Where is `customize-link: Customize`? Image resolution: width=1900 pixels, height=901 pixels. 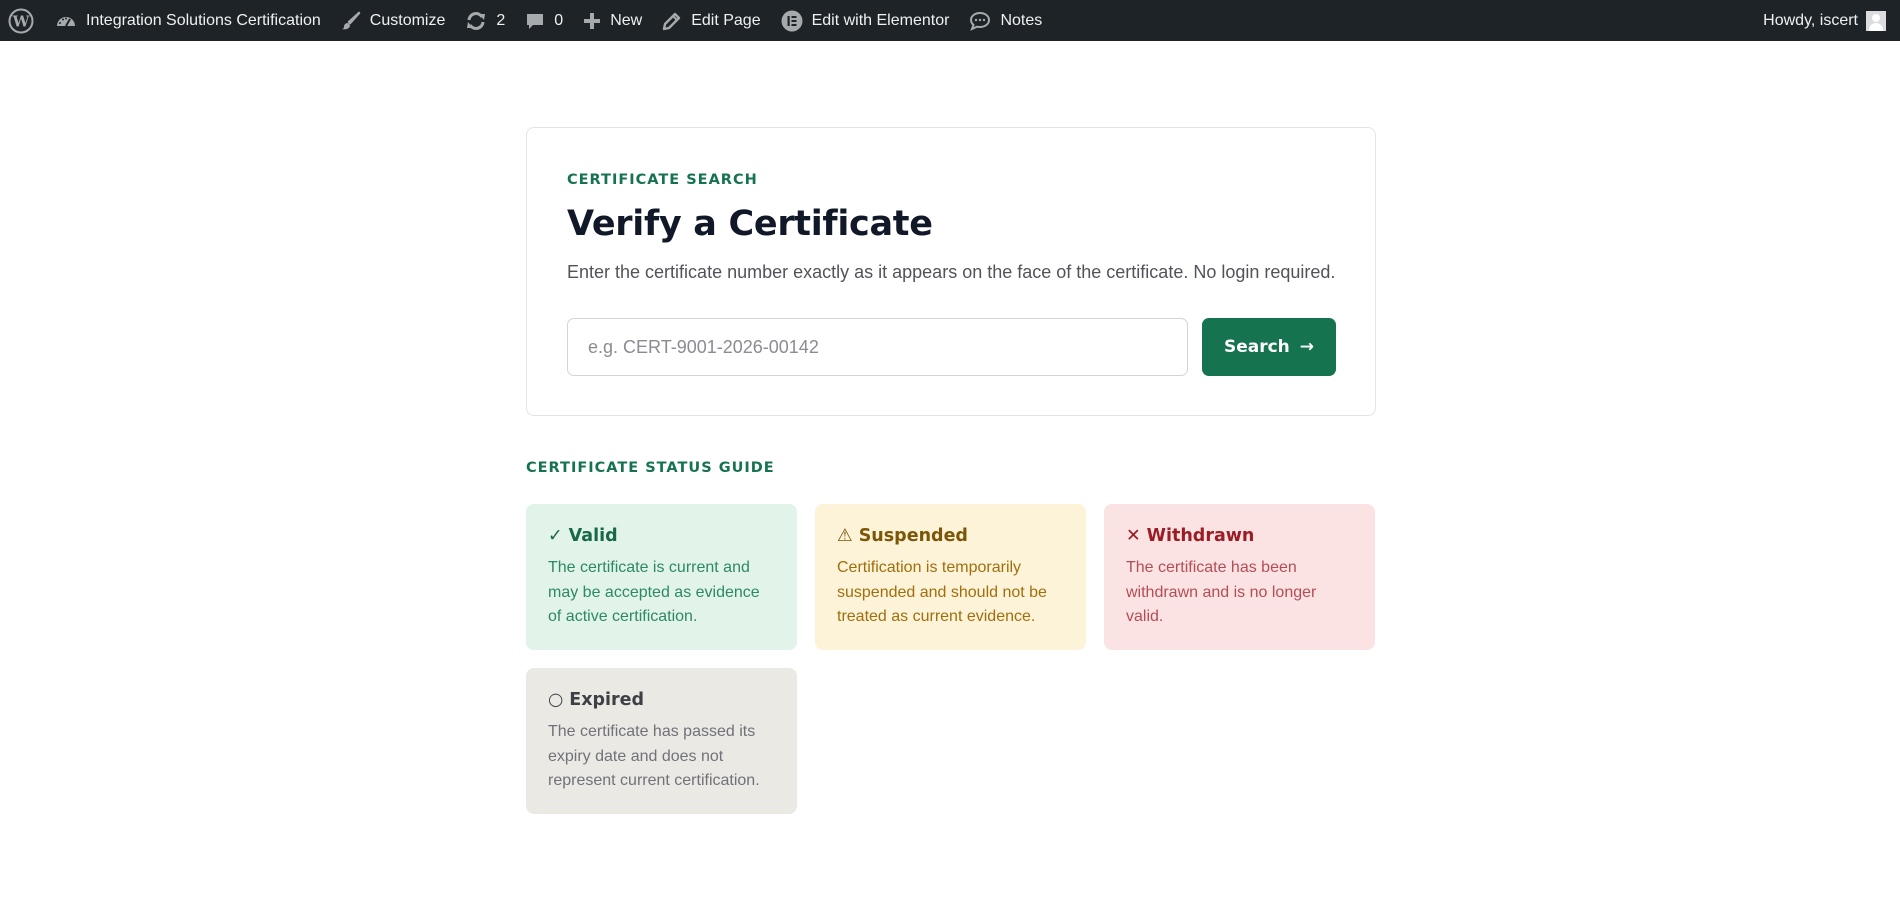 customize-link: Customize is located at coordinates (393, 20).